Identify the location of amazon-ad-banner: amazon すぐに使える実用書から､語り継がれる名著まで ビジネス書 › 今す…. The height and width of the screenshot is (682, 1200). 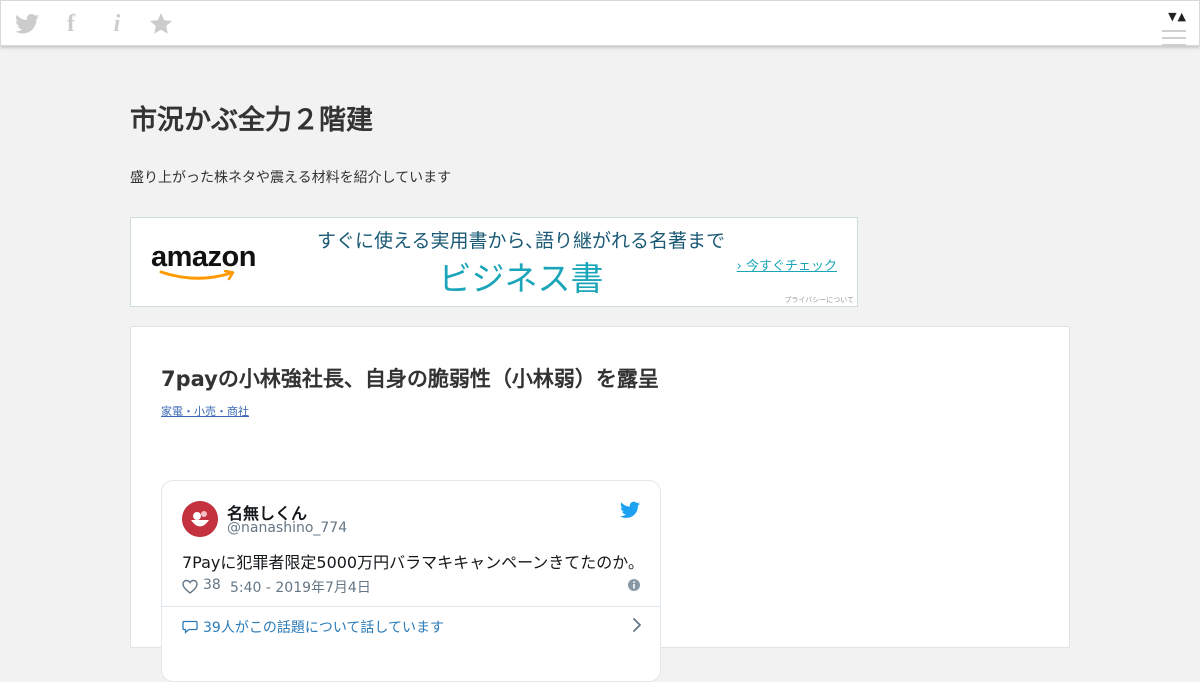
(494, 262).